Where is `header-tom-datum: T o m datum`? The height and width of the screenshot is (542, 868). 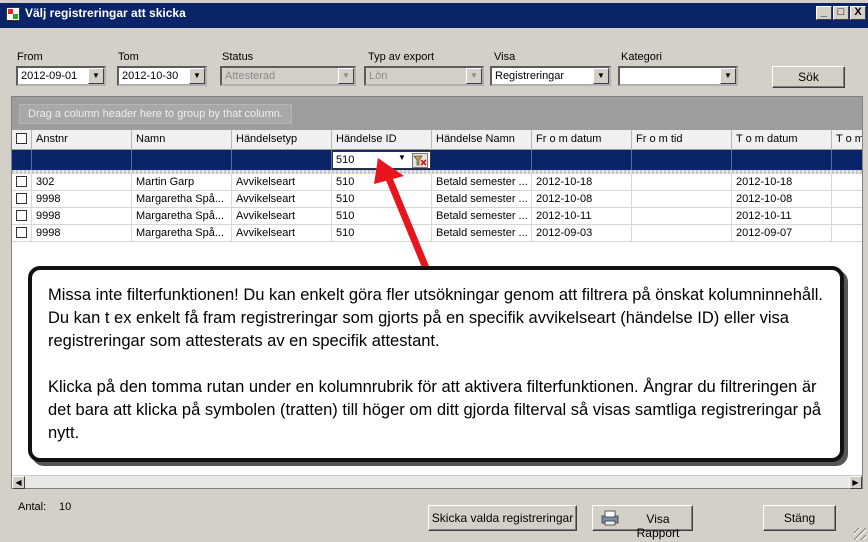
header-tom-datum: T o m datum is located at coordinates (782, 140).